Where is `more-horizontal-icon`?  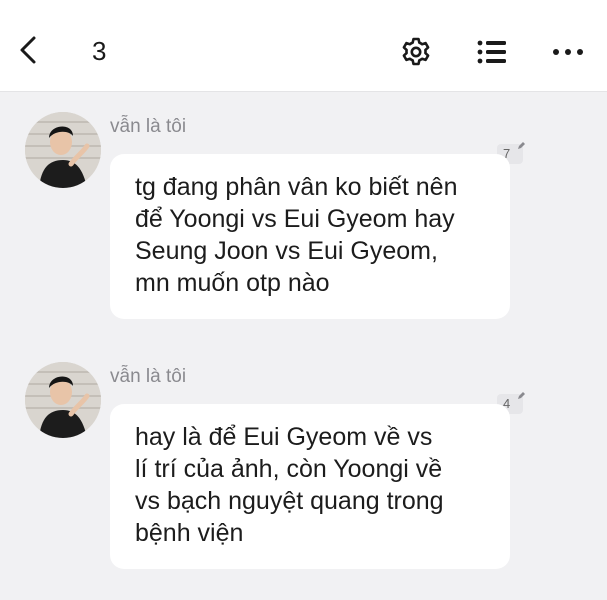
more-horizontal-icon is located at coordinates (568, 52).